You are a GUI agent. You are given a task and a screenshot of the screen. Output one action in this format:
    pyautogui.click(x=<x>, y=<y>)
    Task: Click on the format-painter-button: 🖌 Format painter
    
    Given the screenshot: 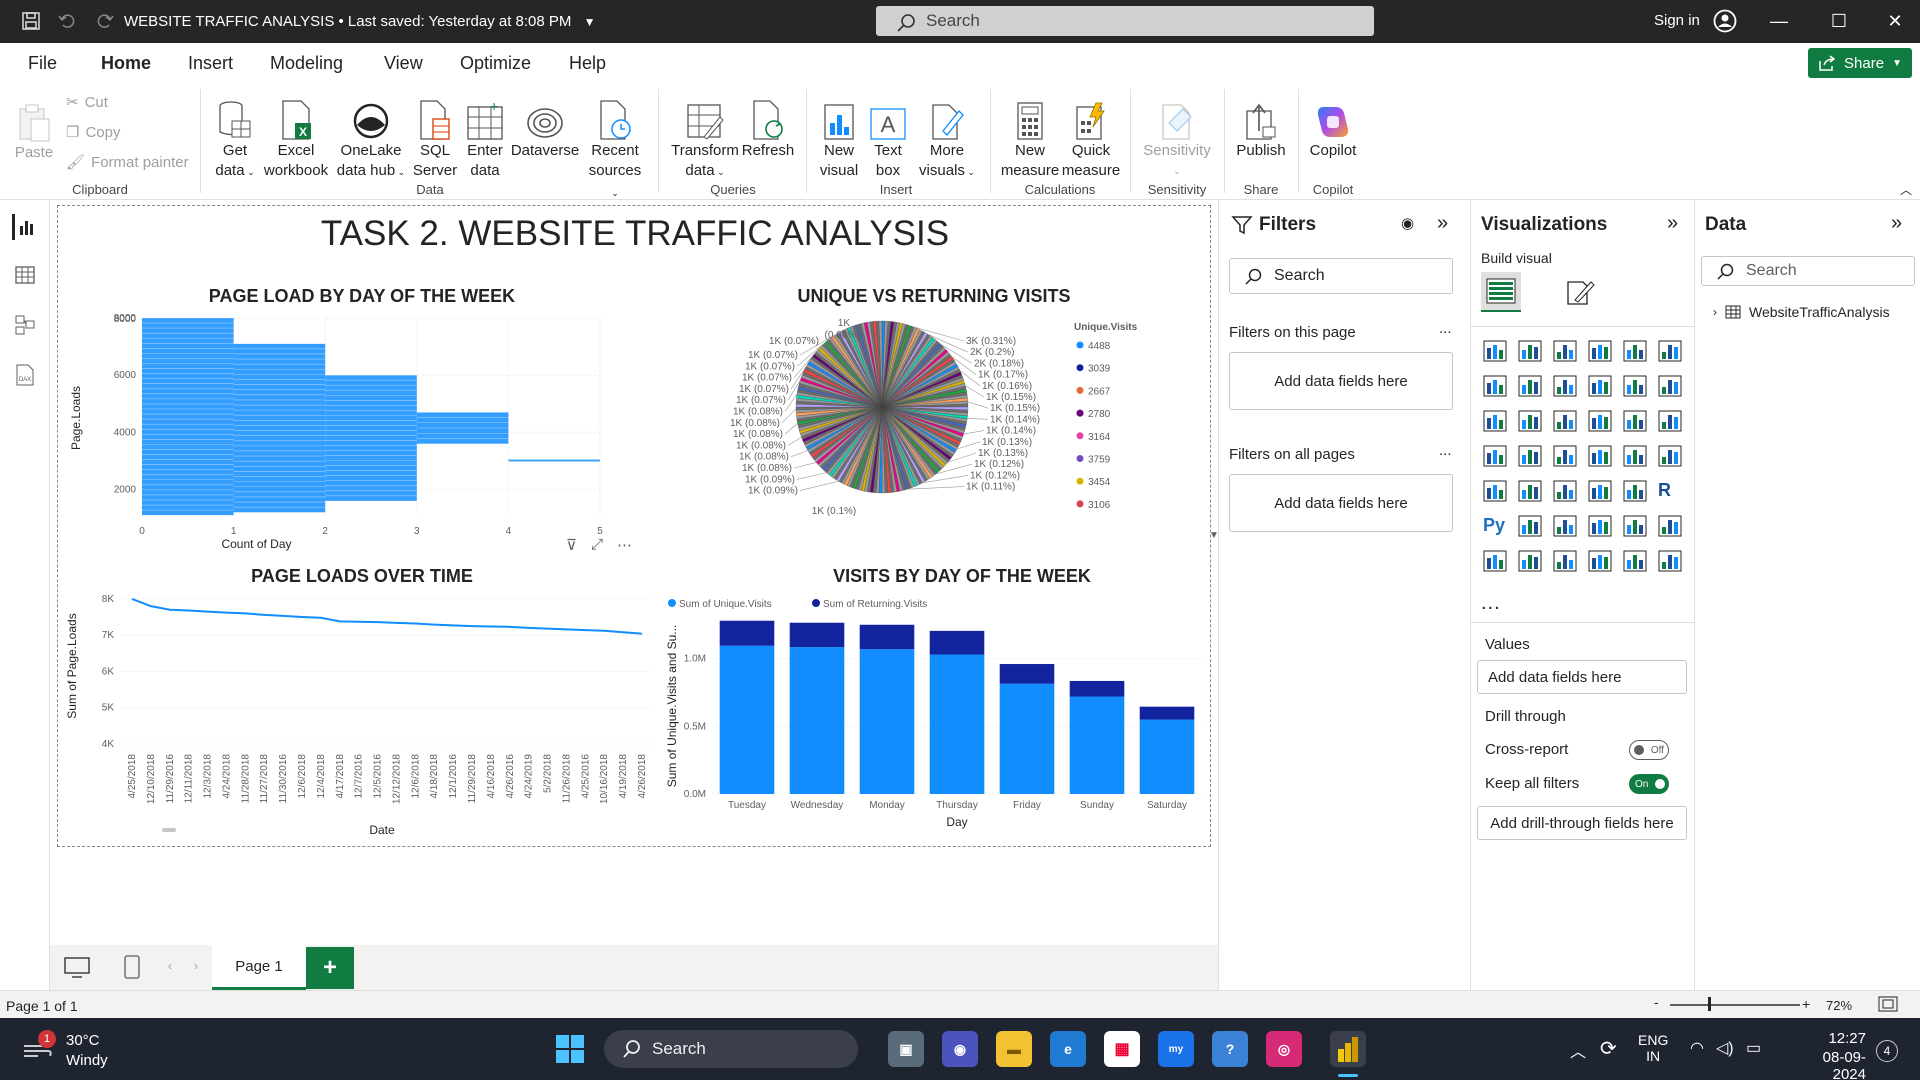 What is the action you would take?
    pyautogui.click(x=127, y=162)
    